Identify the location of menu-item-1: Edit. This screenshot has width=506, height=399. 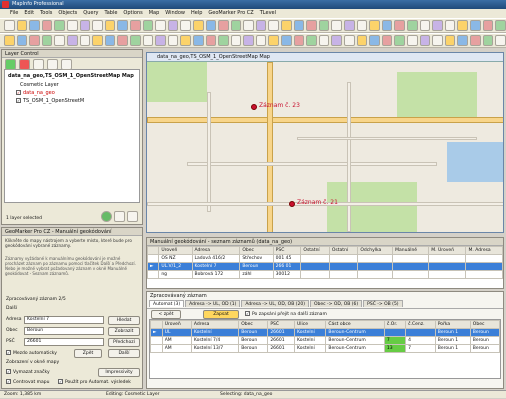
(29, 13).